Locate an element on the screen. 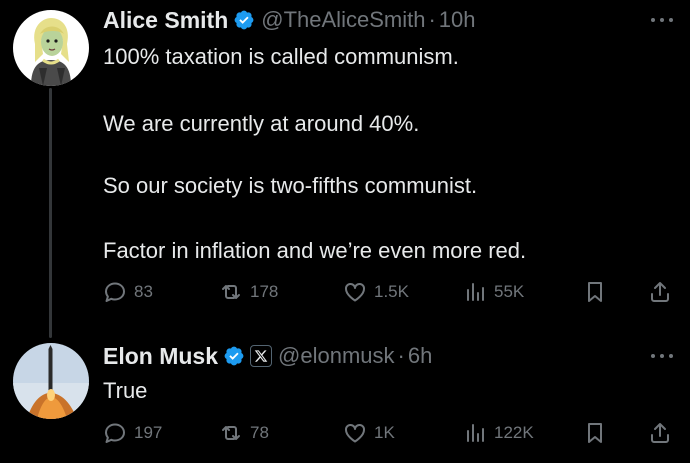 This screenshot has width=690, height=463. rocket-launch-avatar-image is located at coordinates (51, 381).